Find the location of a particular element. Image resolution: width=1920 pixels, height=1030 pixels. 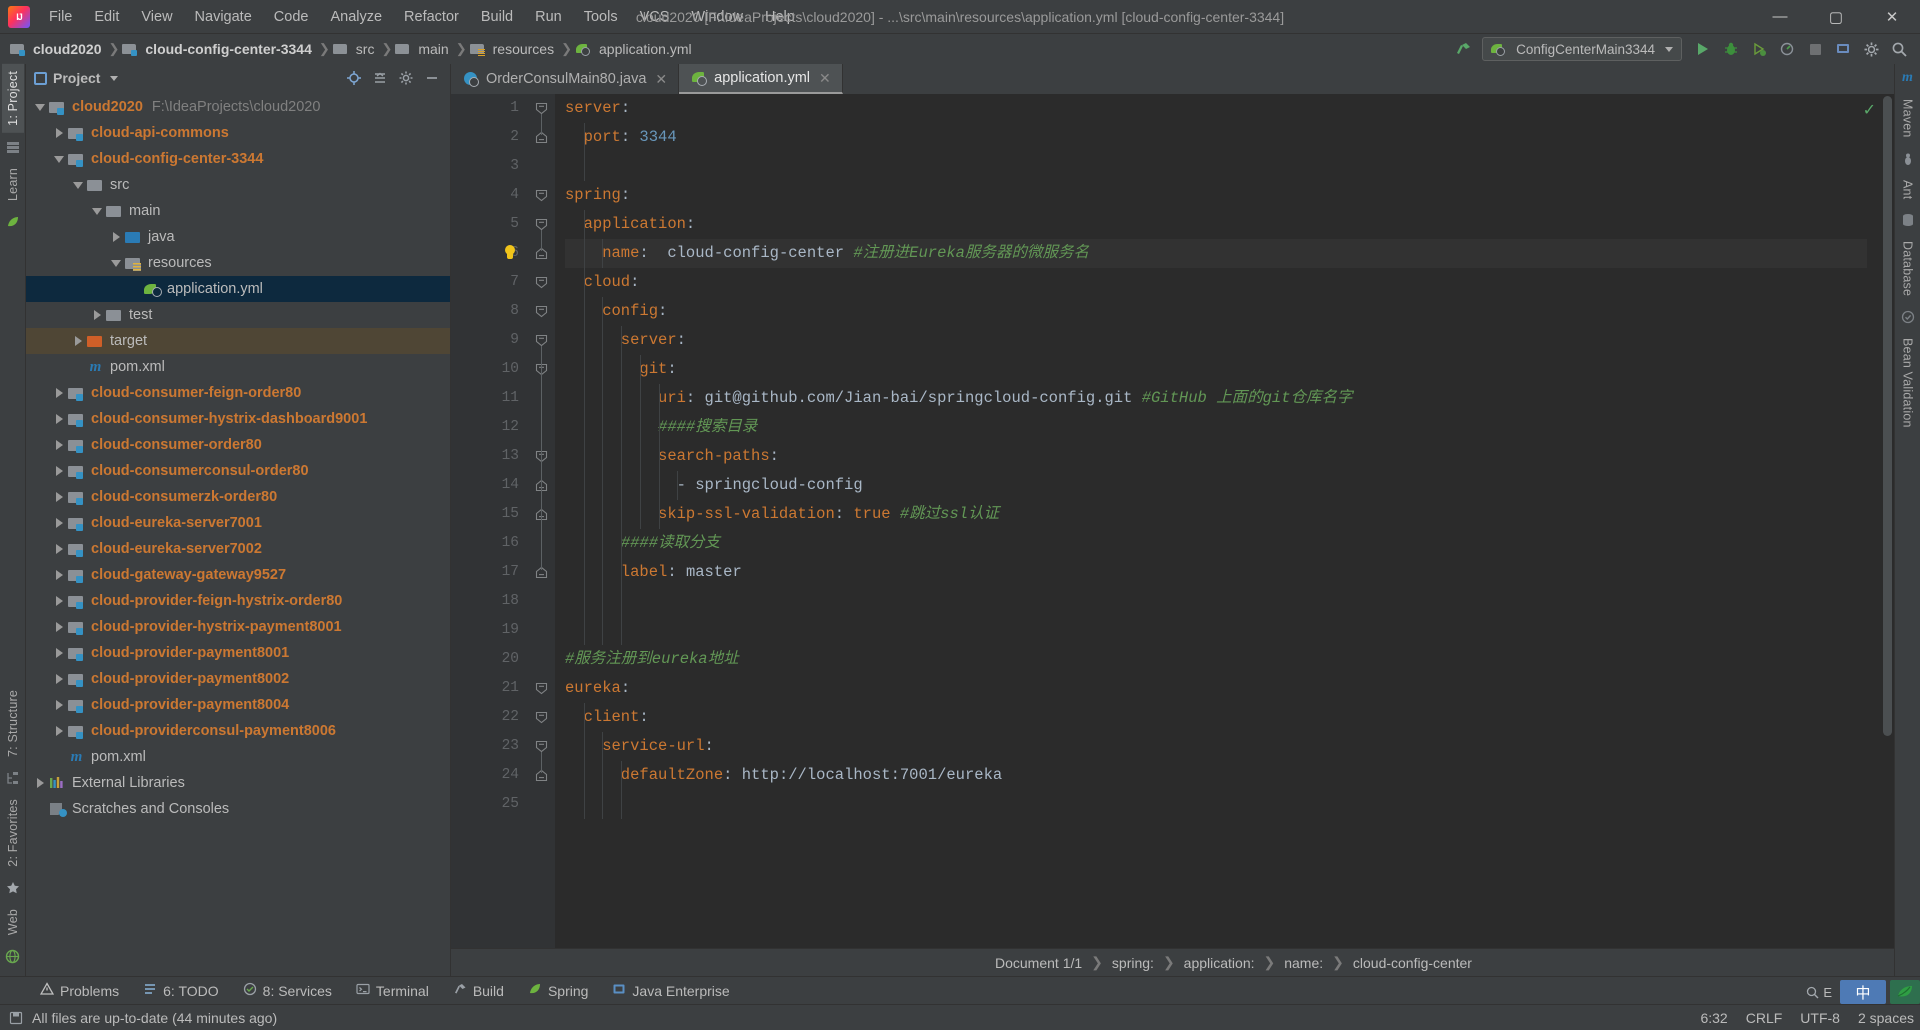

maximize-button: ▢ is located at coordinates (1836, 16).